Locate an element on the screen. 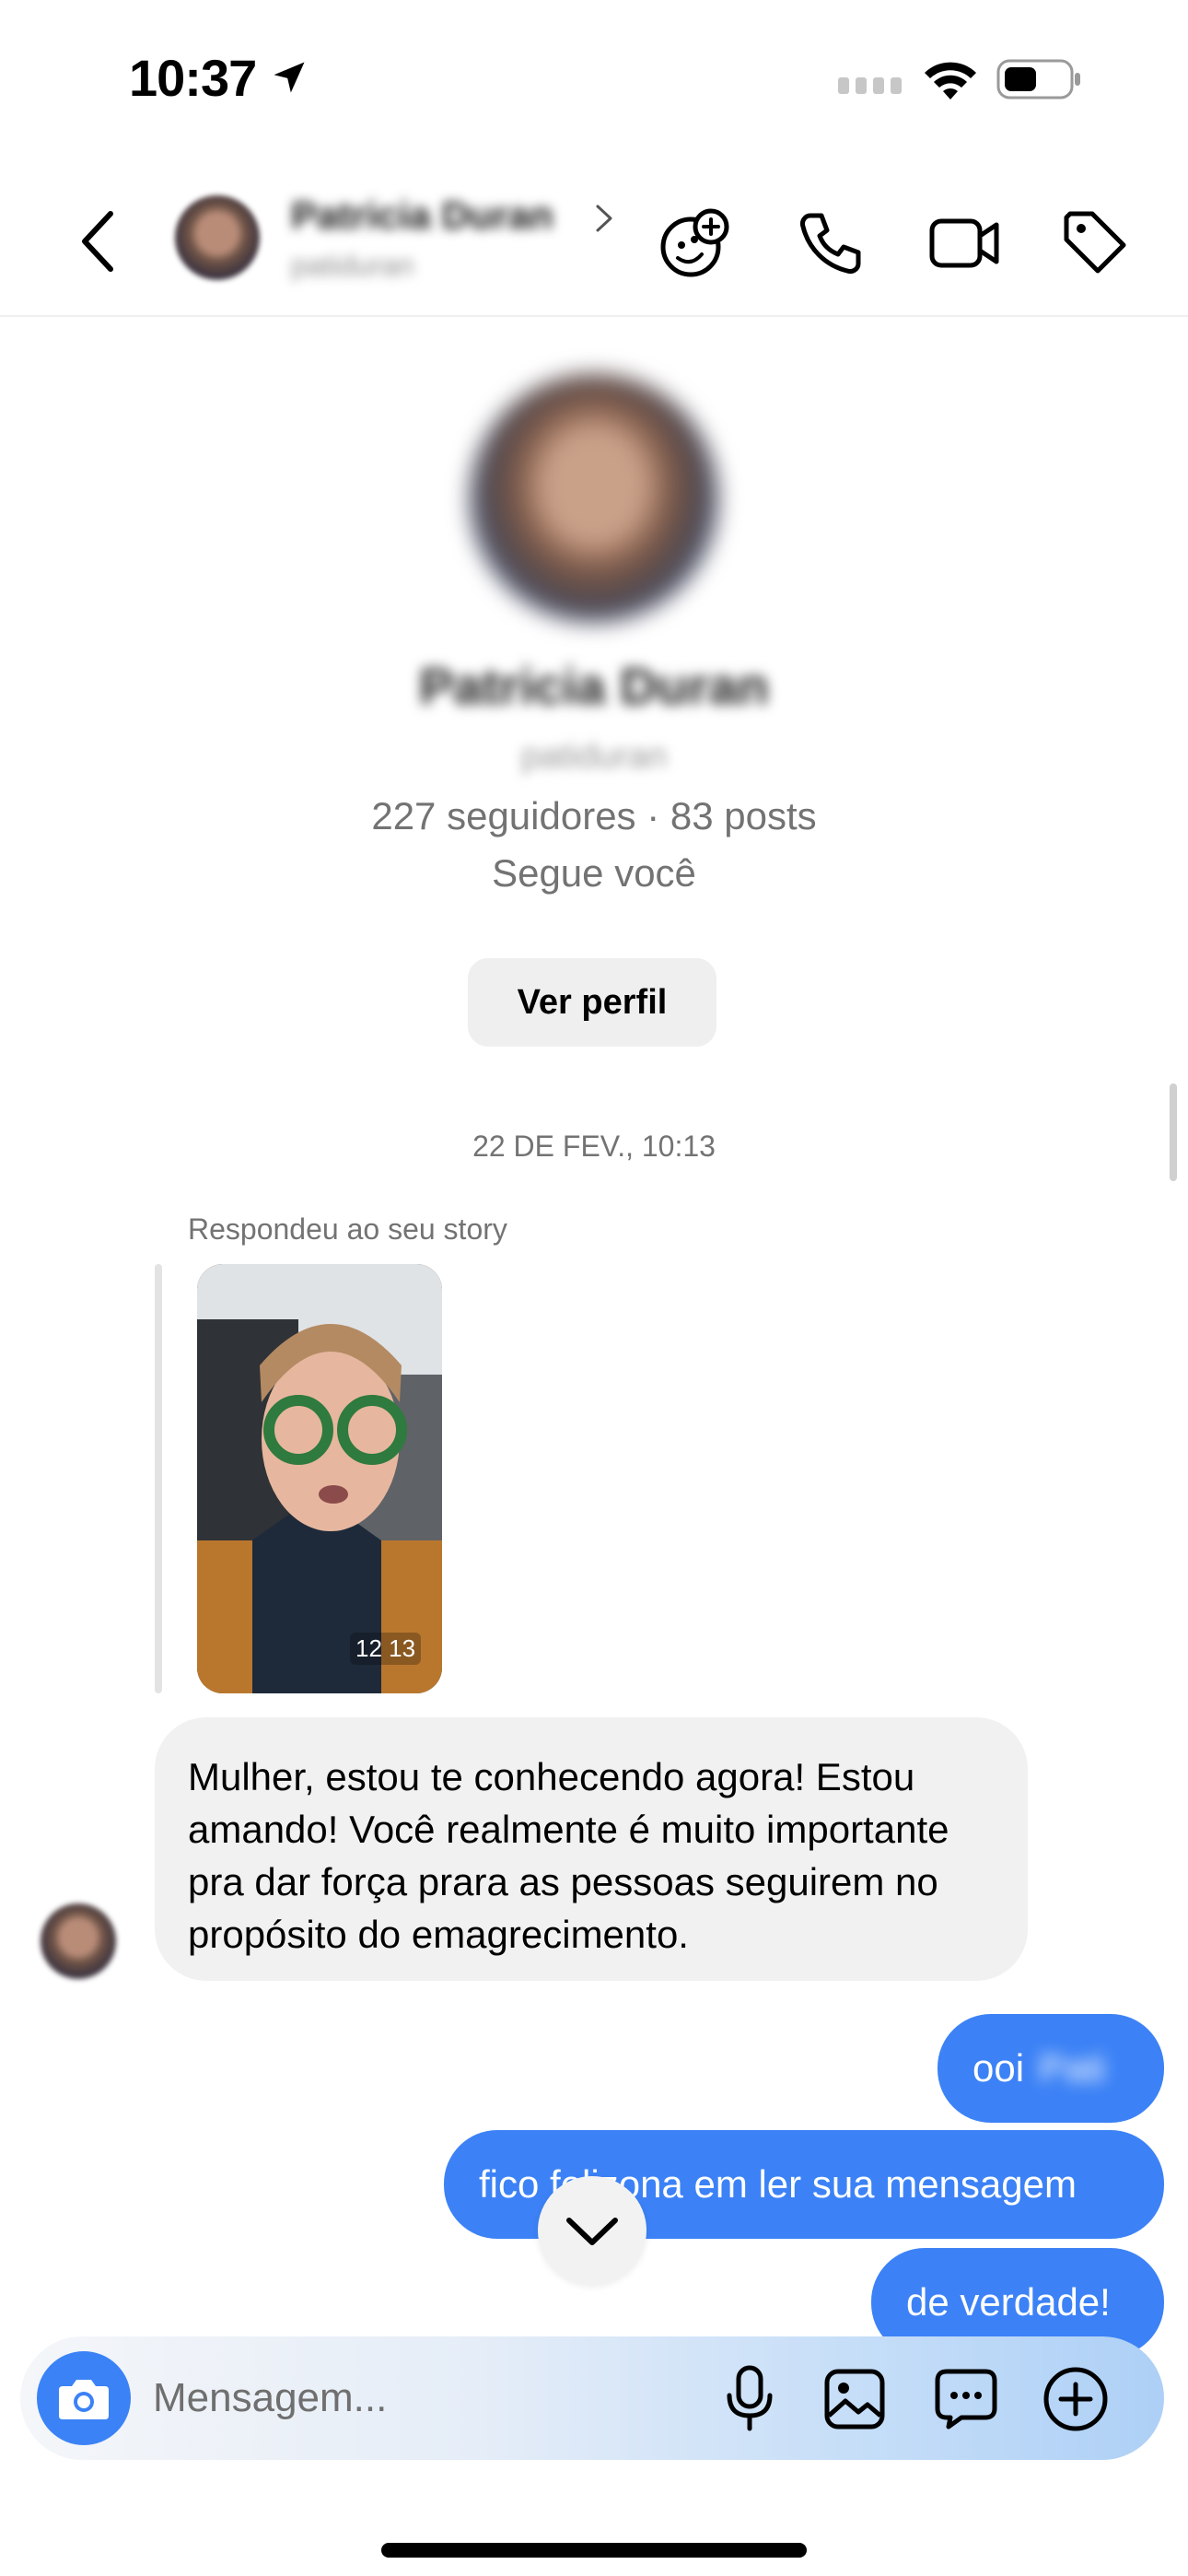  camera-icon is located at coordinates (84, 2399).